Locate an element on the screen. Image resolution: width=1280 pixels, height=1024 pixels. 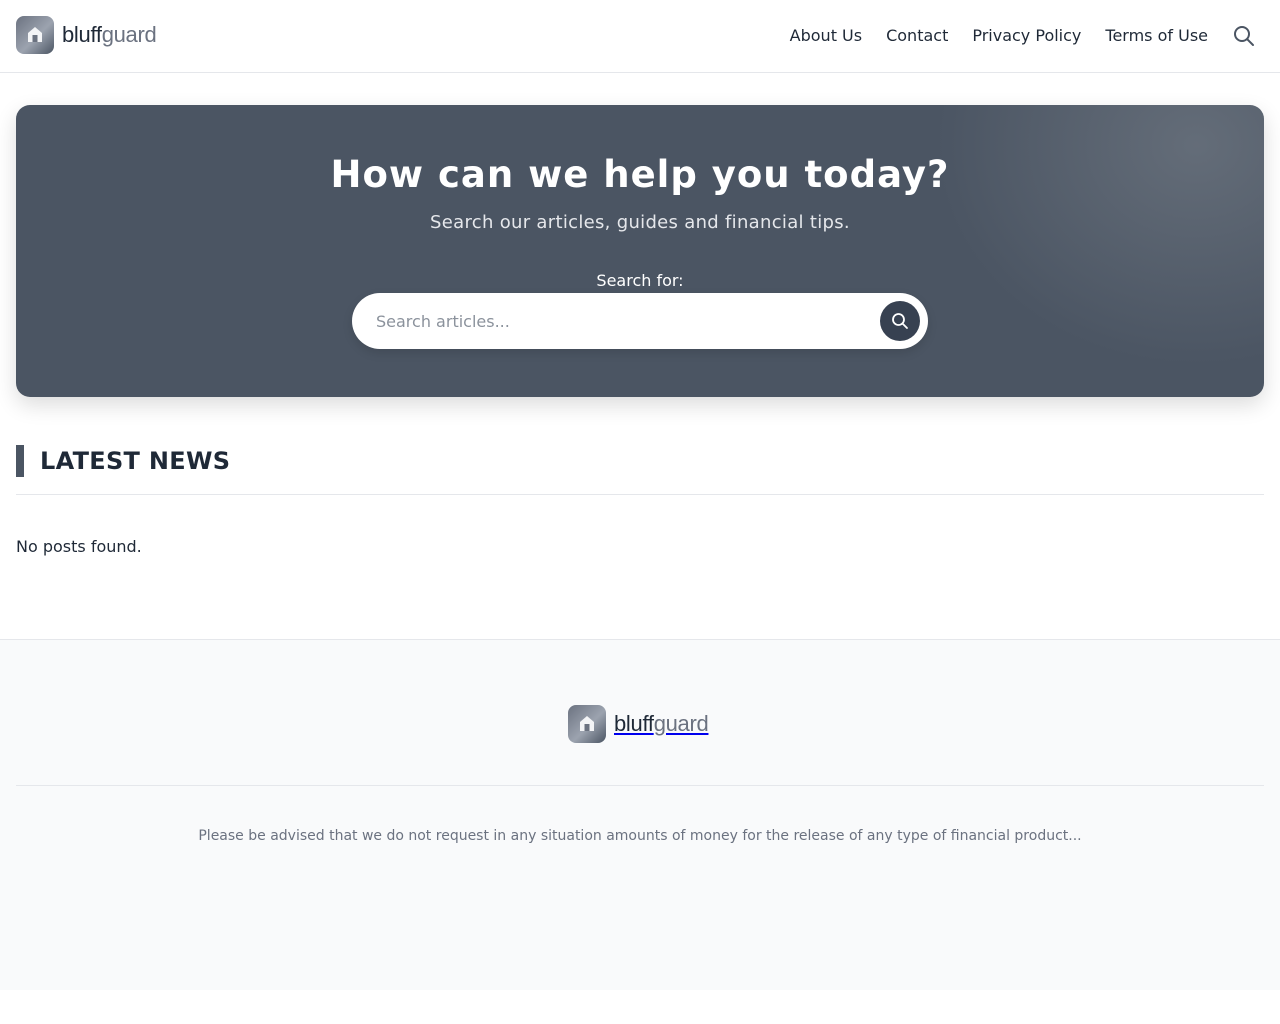
no-posts-message: No posts found. is located at coordinates (79, 546).